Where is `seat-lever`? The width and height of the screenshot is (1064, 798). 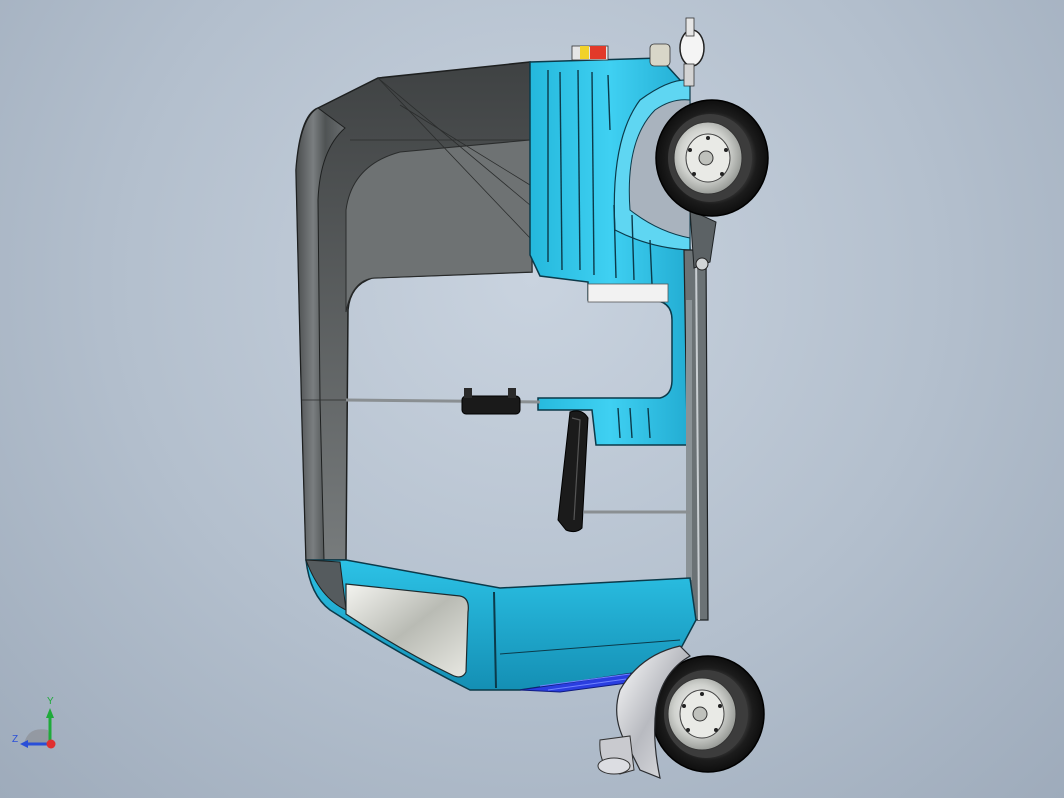
seat-lever is located at coordinates (573, 471).